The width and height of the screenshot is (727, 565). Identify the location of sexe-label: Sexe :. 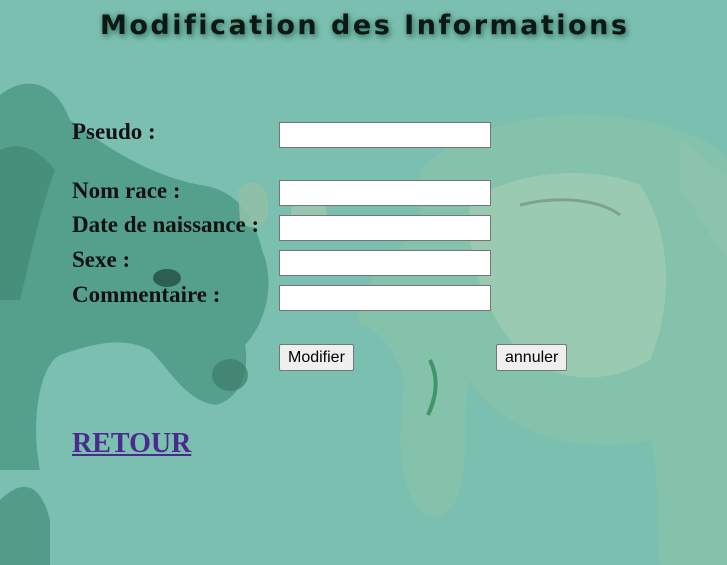
(101, 259).